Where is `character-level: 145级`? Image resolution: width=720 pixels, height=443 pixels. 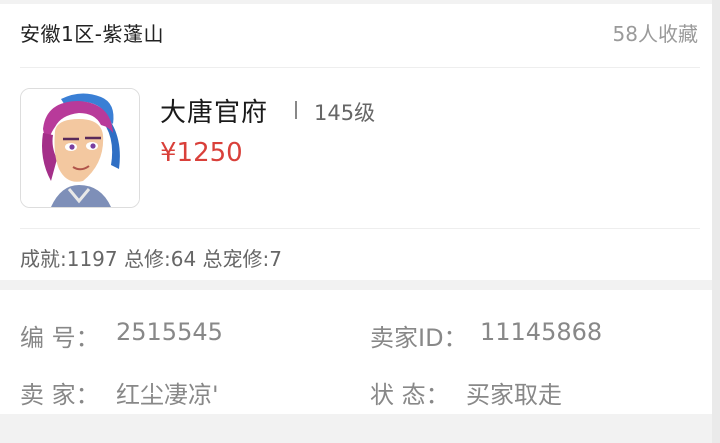
character-level: 145级 is located at coordinates (345, 113).